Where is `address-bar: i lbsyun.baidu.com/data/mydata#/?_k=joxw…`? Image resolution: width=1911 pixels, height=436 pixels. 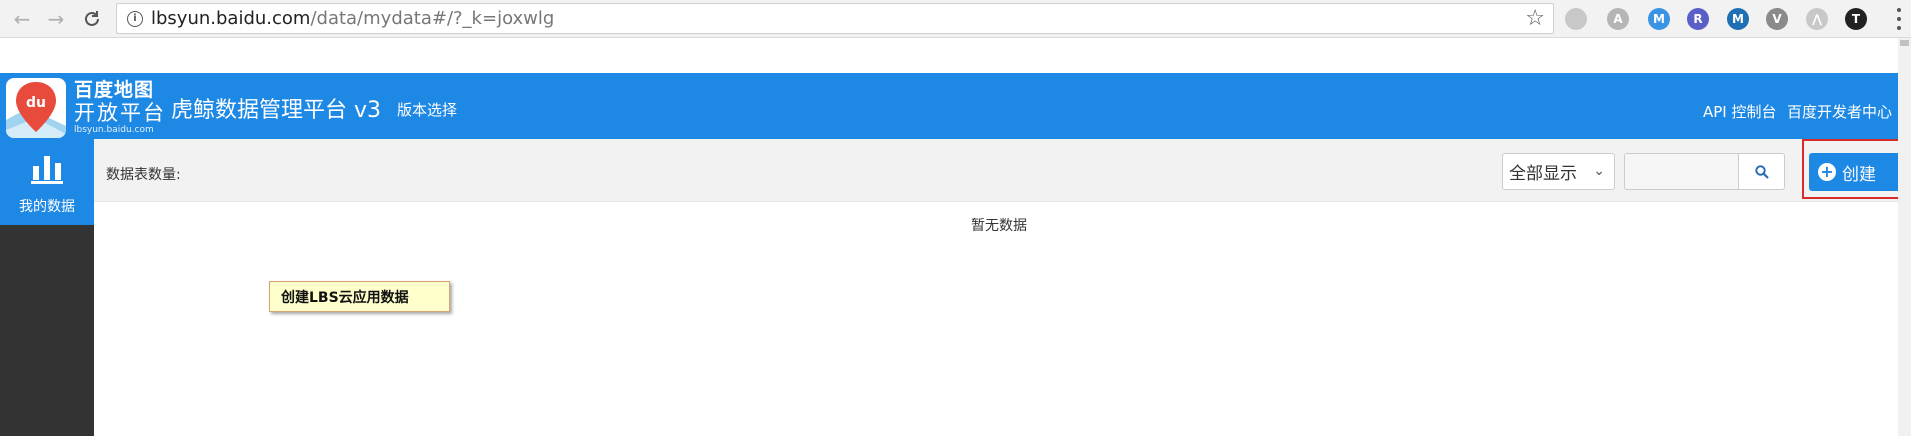
address-bar: i lbsyun.baidu.com/data/mydata#/?_k=joxw… is located at coordinates (835, 18).